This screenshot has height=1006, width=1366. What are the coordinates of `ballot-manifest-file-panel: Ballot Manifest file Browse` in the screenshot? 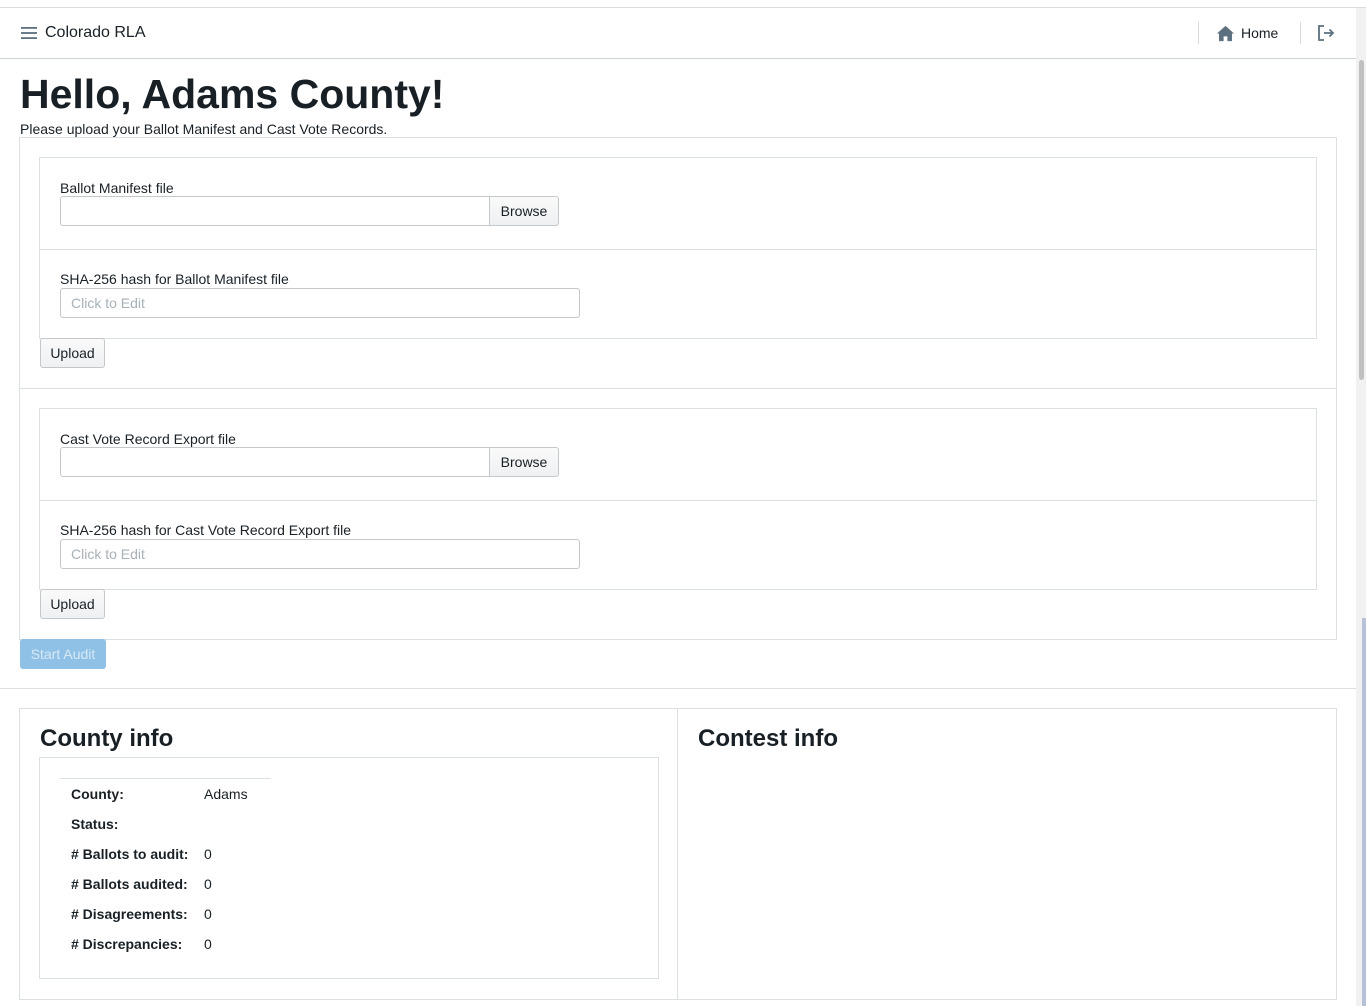 It's located at (678, 203).